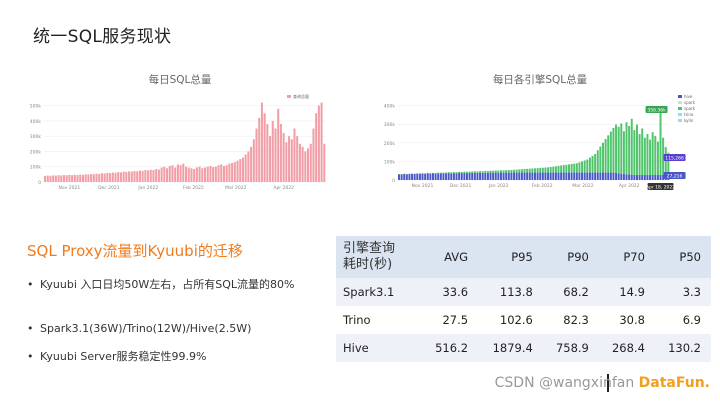 The height and width of the screenshot is (405, 720). Describe the element at coordinates (540, 80) in the screenshot. I see `right-chart-title: 每日各引擎SQL总量` at that location.